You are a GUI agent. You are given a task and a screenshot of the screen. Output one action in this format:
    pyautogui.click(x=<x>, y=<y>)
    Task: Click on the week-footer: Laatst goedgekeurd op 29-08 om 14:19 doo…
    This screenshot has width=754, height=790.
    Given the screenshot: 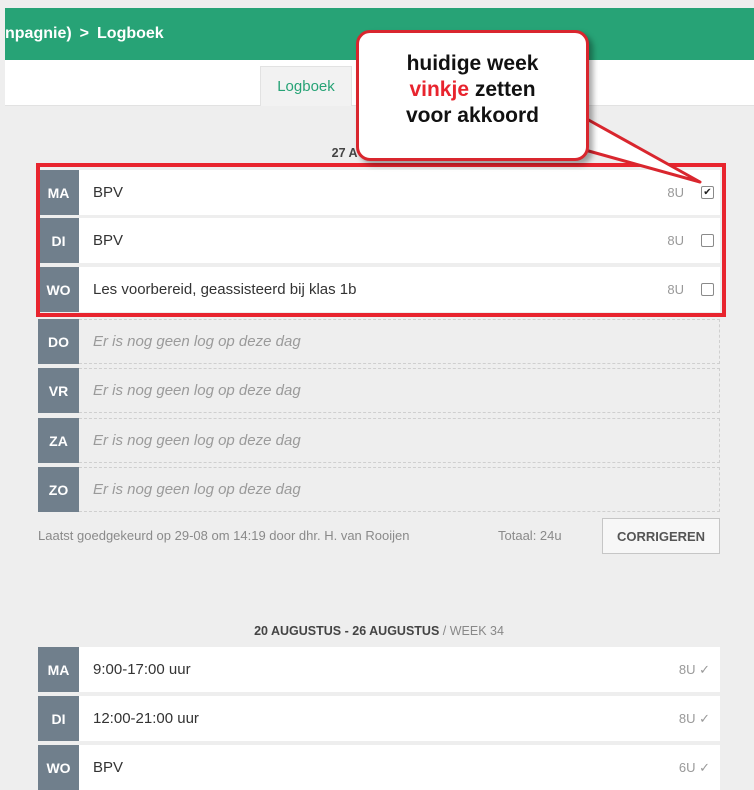 What is the action you would take?
    pyautogui.click(x=379, y=536)
    